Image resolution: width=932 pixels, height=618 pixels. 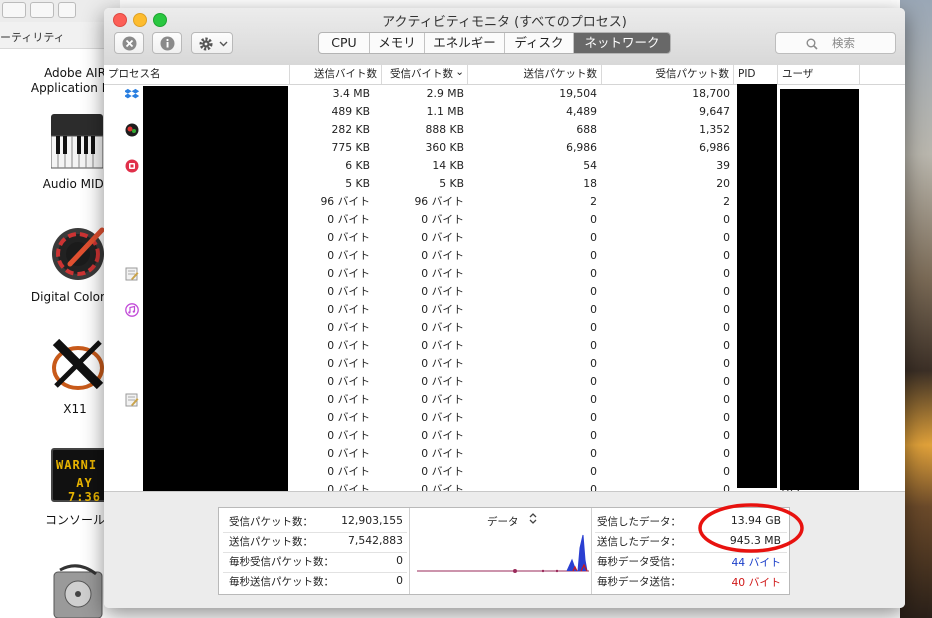 What do you see at coordinates (445, 93) in the screenshot?
I see `received-bytes-cell: 2.9 MB` at bounding box center [445, 93].